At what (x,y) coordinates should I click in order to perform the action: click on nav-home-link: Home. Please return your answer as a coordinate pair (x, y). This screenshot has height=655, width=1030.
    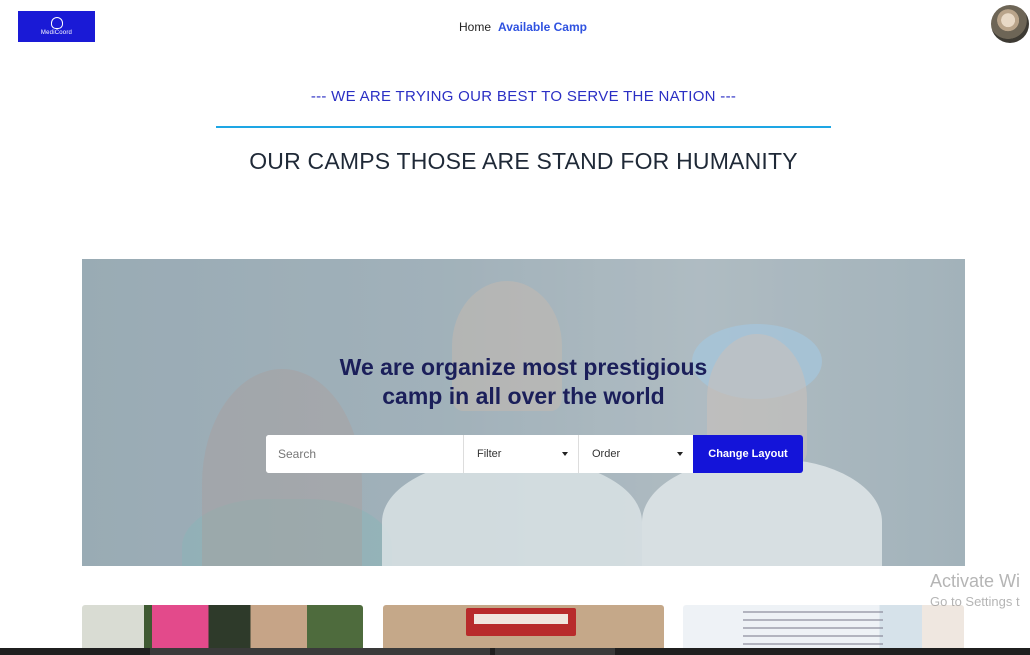
    Looking at the image, I should click on (475, 27).